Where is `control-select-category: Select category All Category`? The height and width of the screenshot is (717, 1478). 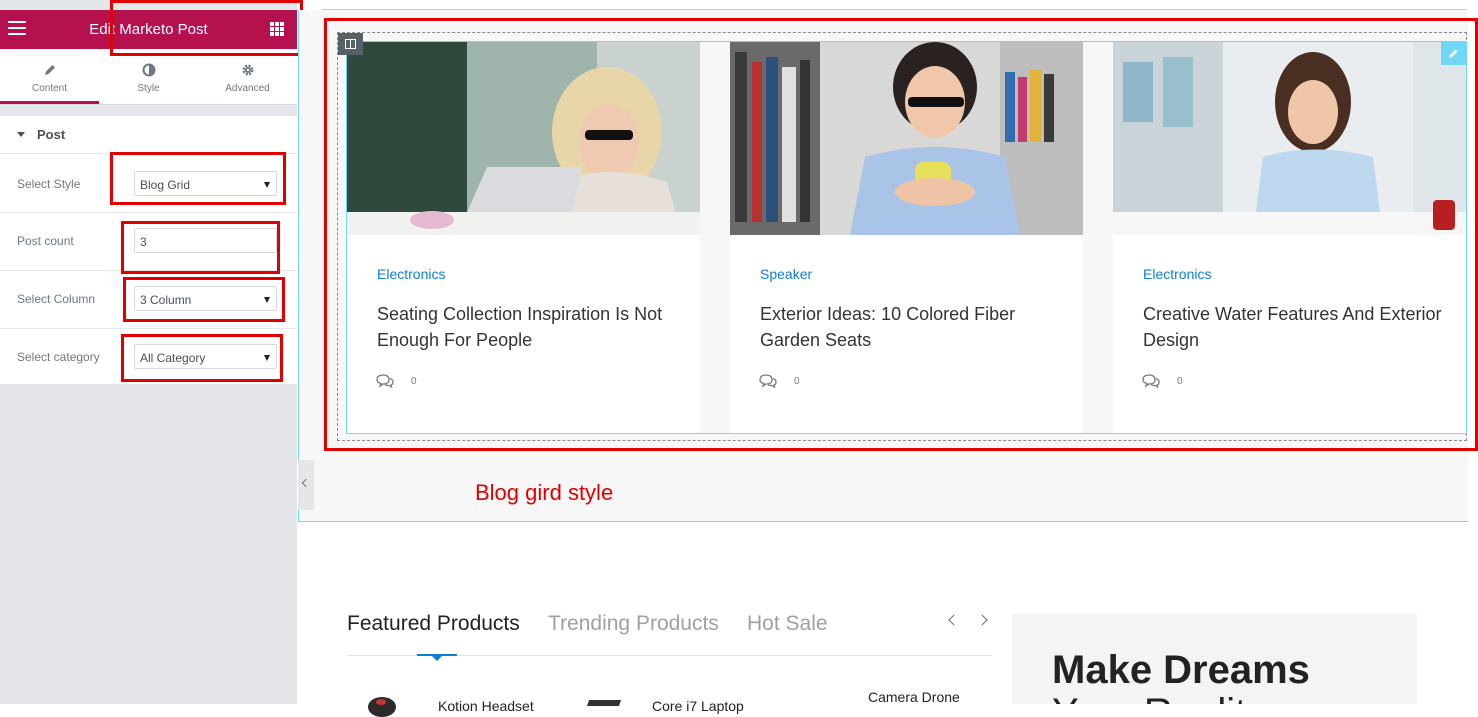 control-select-category: Select category All Category is located at coordinates (148, 357).